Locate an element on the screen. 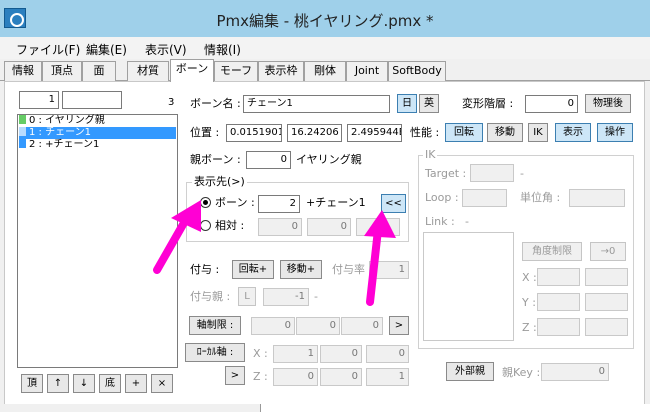  ik-y-label: Y : is located at coordinates (529, 302).